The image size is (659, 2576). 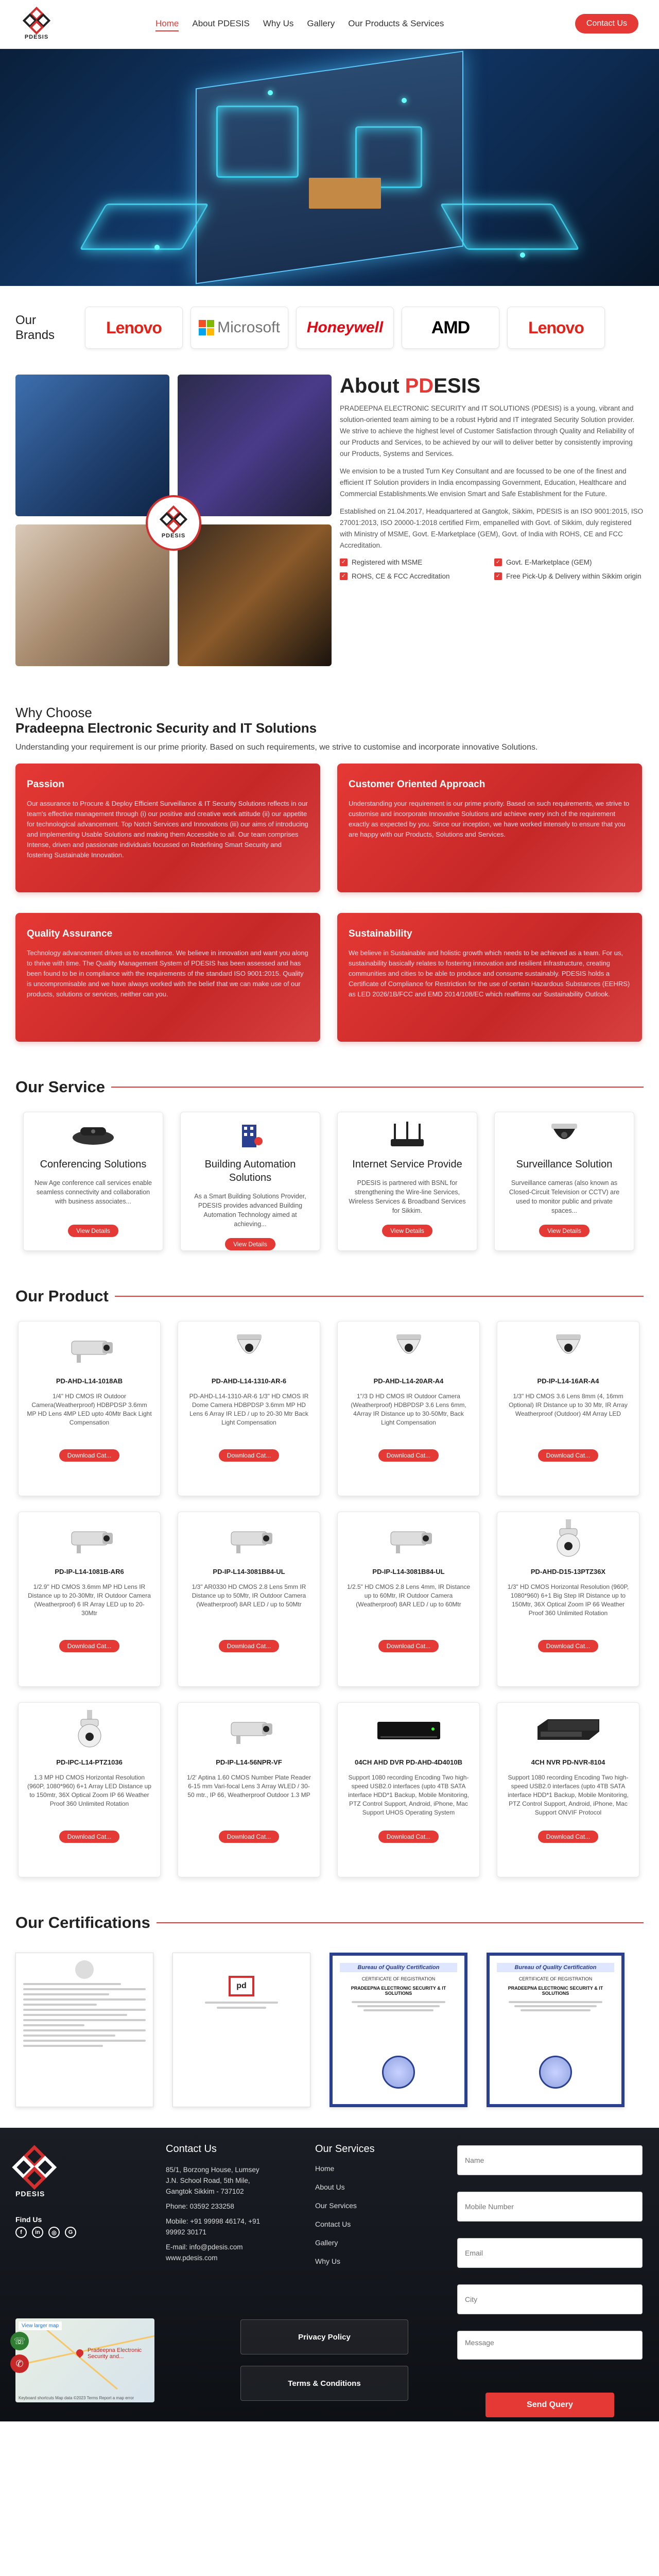 I want to click on service-title: Our Service, so click(x=329, y=1087).